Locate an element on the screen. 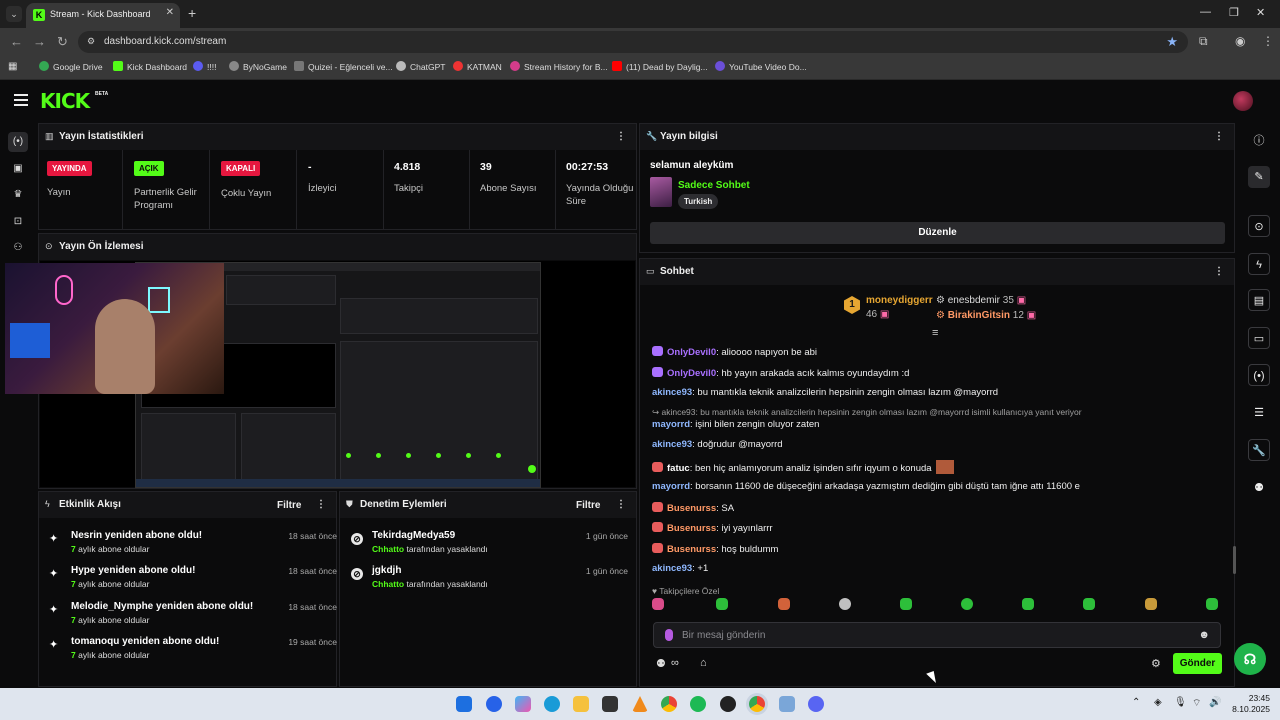  bookmark-star-icon: ★ is located at coordinates (1172, 42).